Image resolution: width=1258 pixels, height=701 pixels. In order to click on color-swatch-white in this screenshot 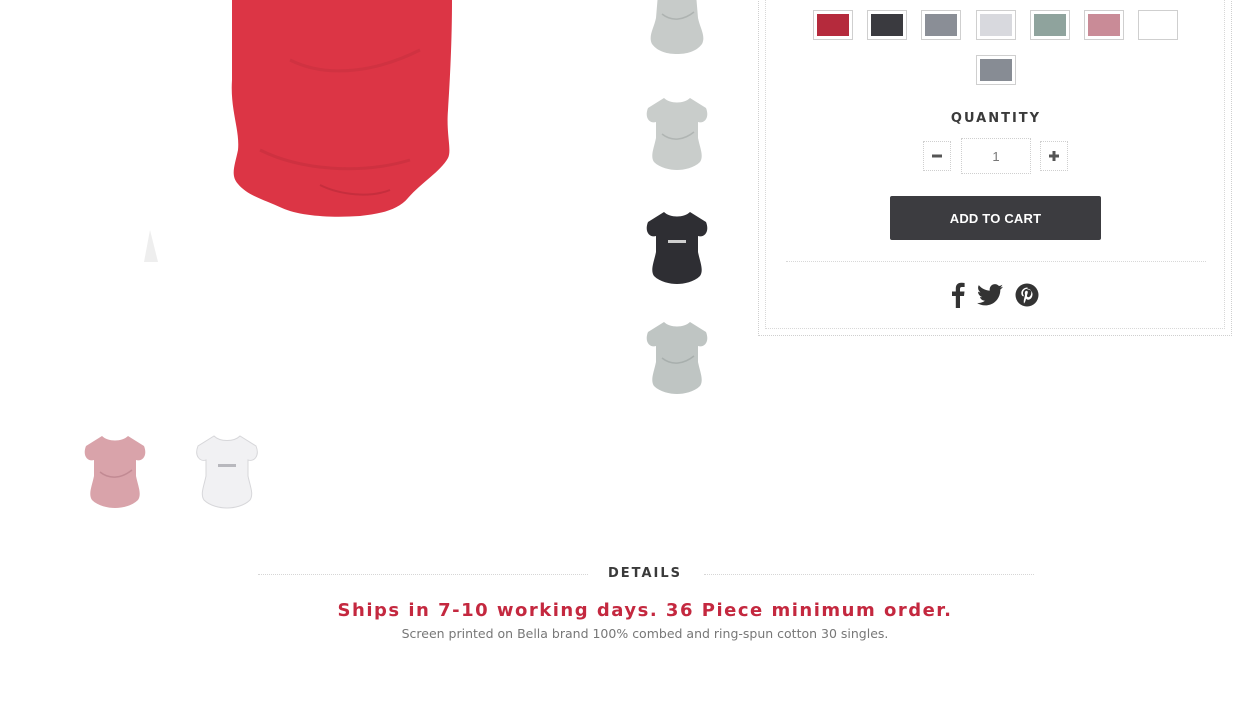, I will do `click(1158, 25)`.